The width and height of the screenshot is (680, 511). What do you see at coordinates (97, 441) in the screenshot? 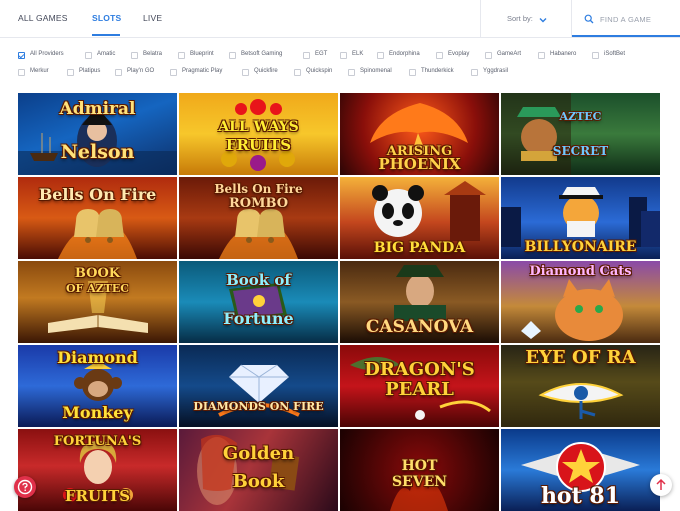
I see `game-title: FORTUNA'S` at bounding box center [97, 441].